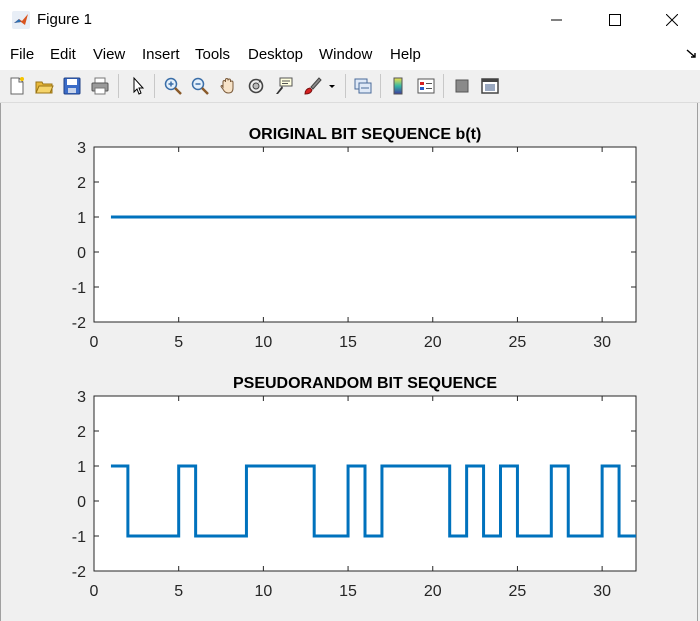 Image resolution: width=700 pixels, height=621 pixels. Describe the element at coordinates (365, 383) in the screenshot. I see `plot-title: PSEUDORANDOM BIT SEQUENCE` at that location.